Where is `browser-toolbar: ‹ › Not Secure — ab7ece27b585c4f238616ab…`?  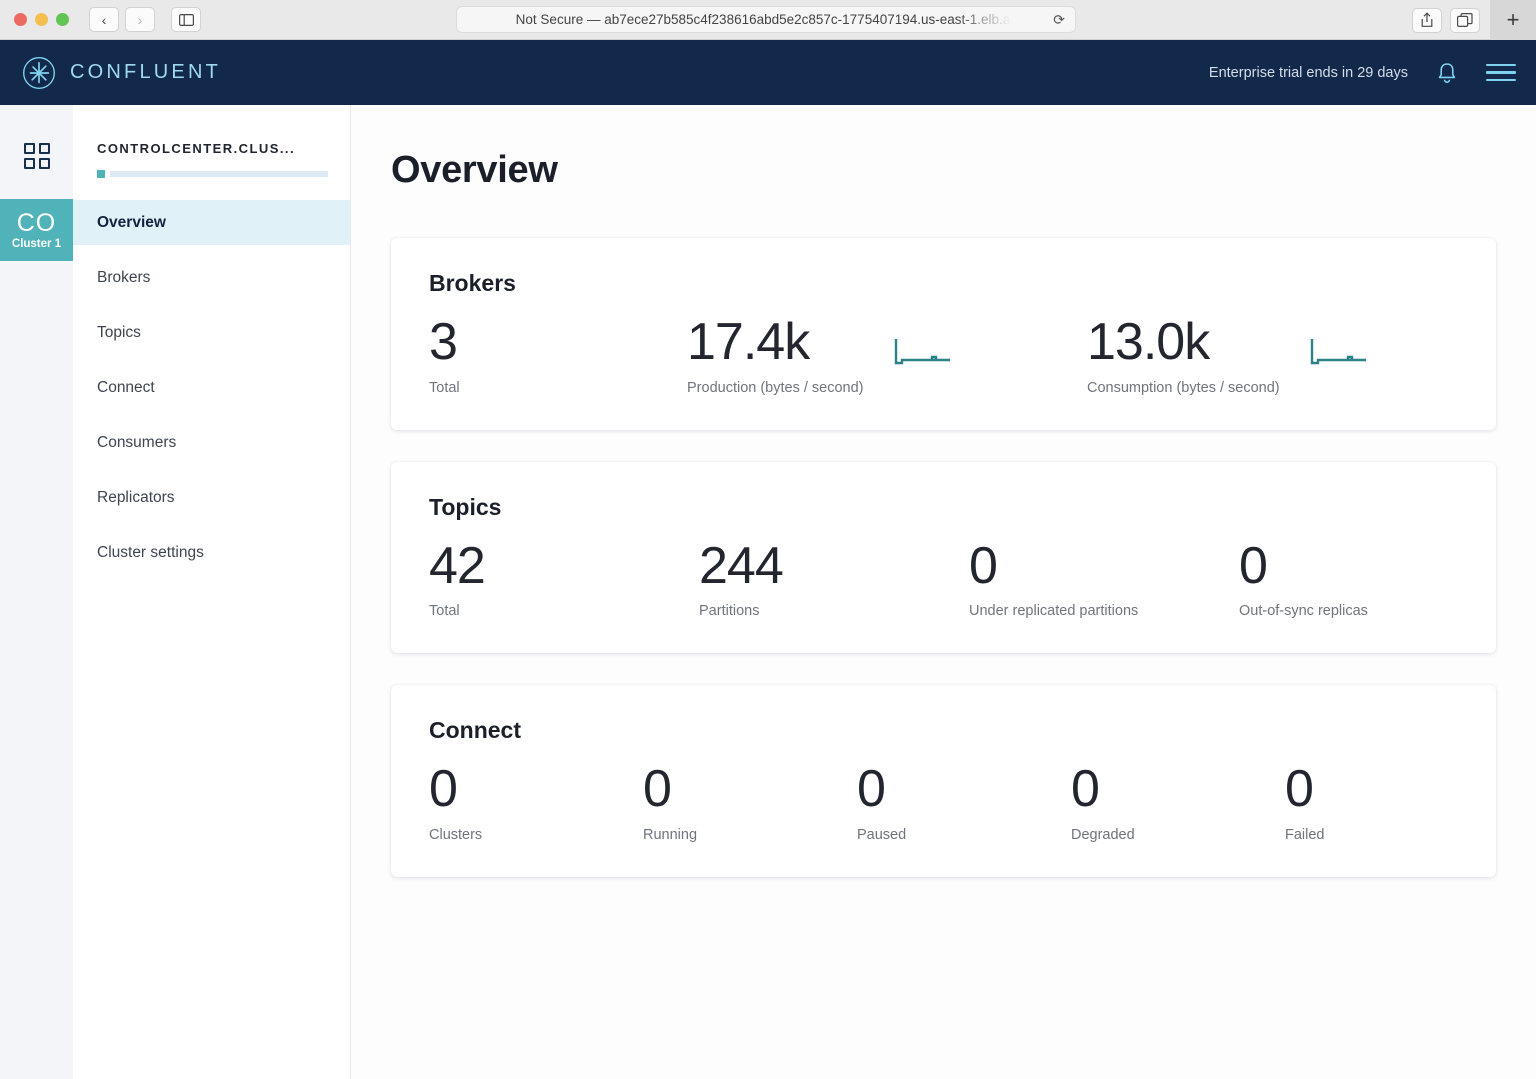
browser-toolbar: ‹ › Not Secure — ab7ece27b585c4f238616ab… is located at coordinates (768, 20).